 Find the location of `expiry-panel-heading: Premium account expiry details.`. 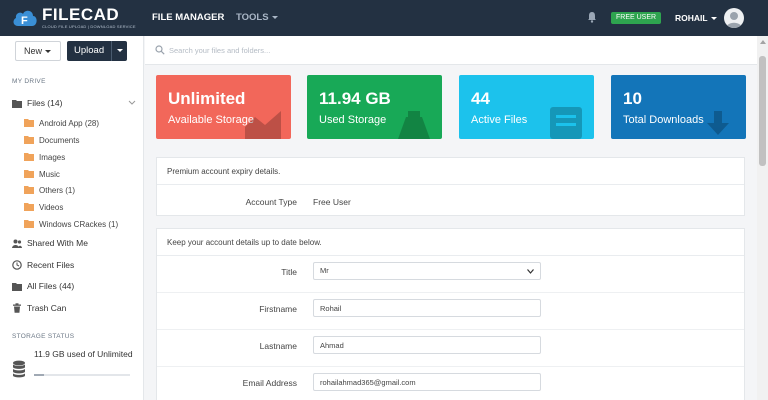

expiry-panel-heading: Premium account expiry details. is located at coordinates (450, 171).